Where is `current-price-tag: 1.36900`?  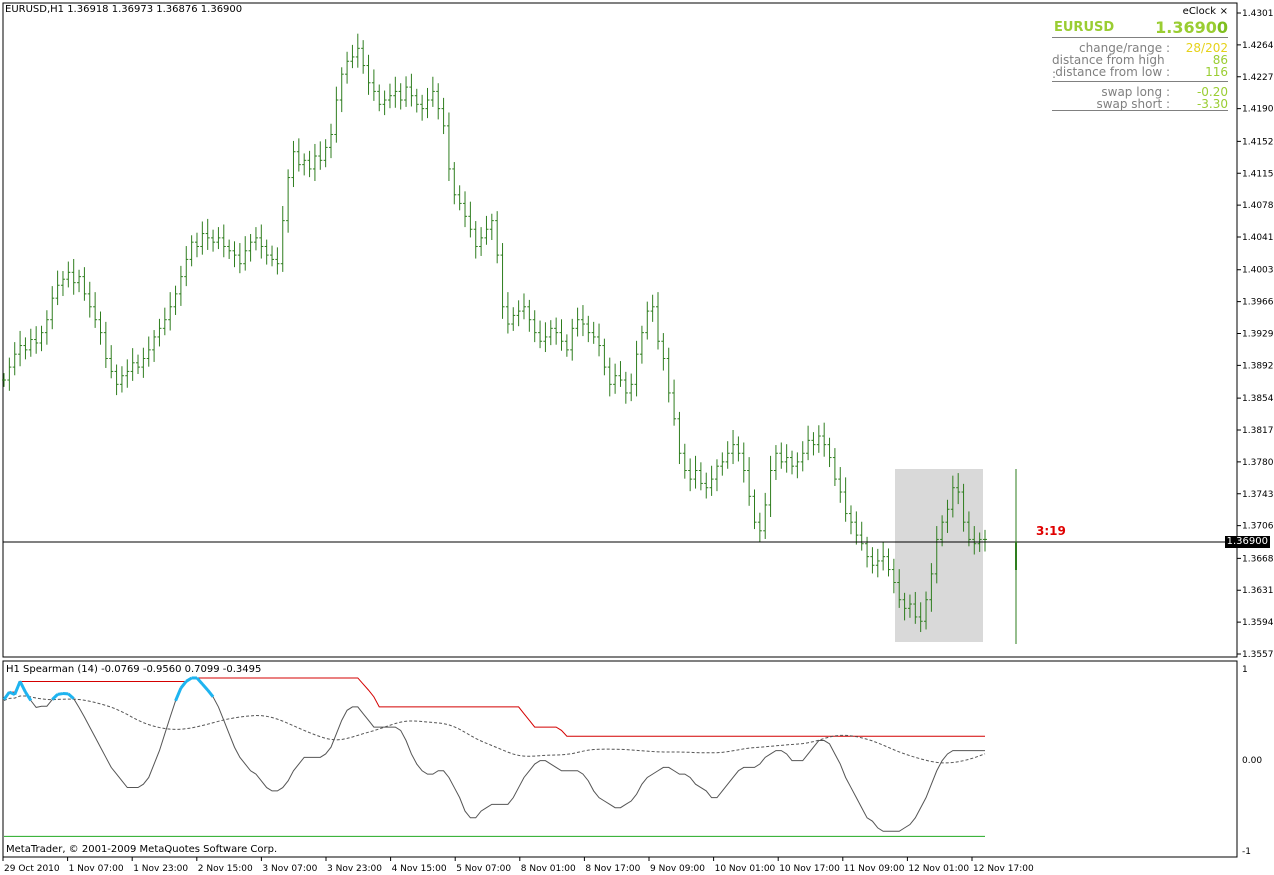
current-price-tag: 1.36900 is located at coordinates (1247, 542).